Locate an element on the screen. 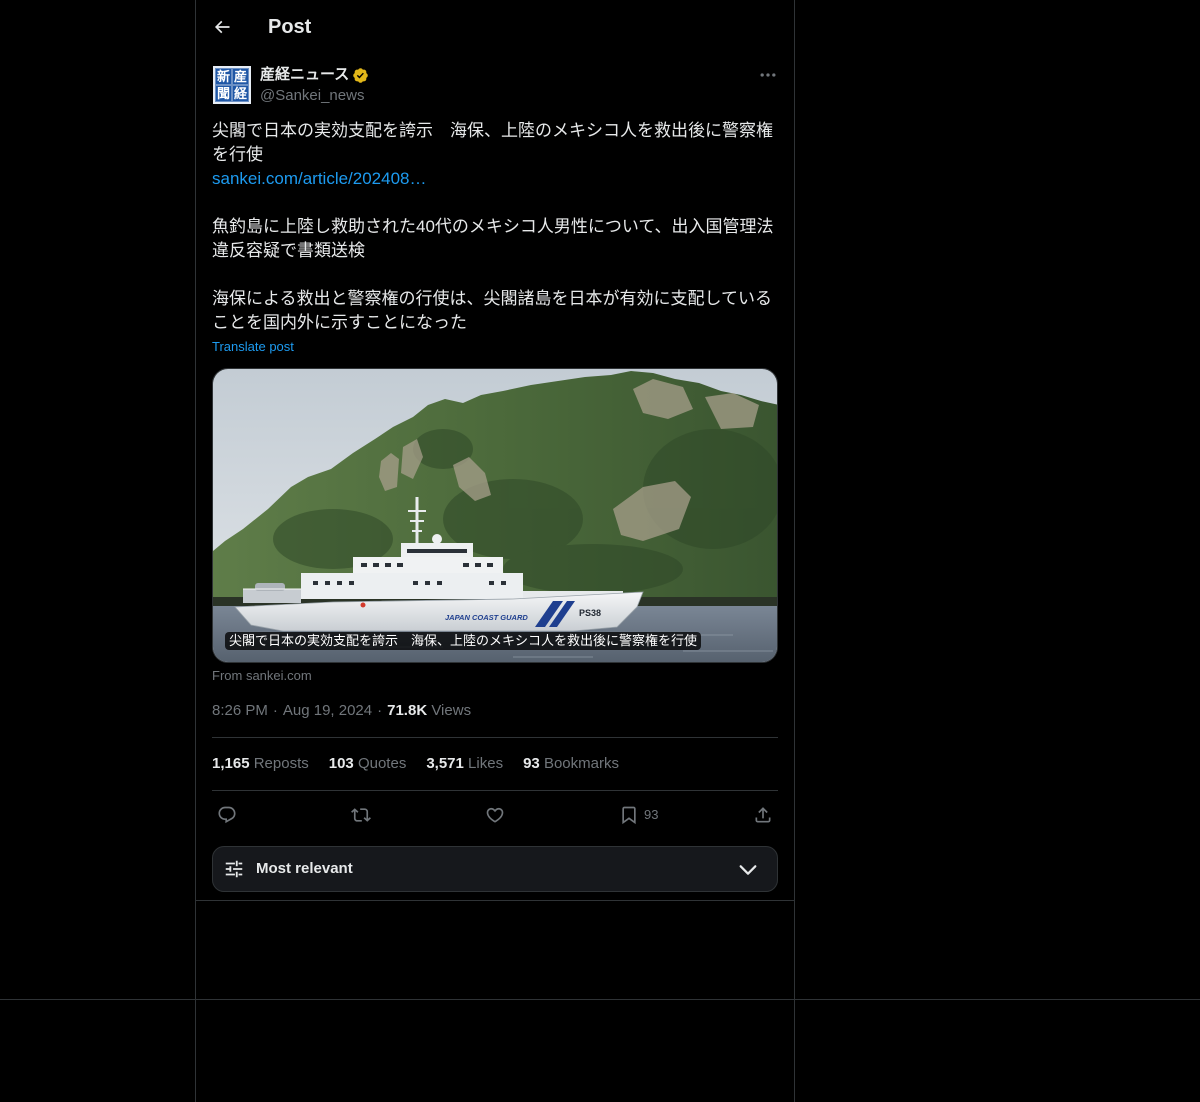 This screenshot has height=1102, width=1200. sliders-icon is located at coordinates (234, 869).